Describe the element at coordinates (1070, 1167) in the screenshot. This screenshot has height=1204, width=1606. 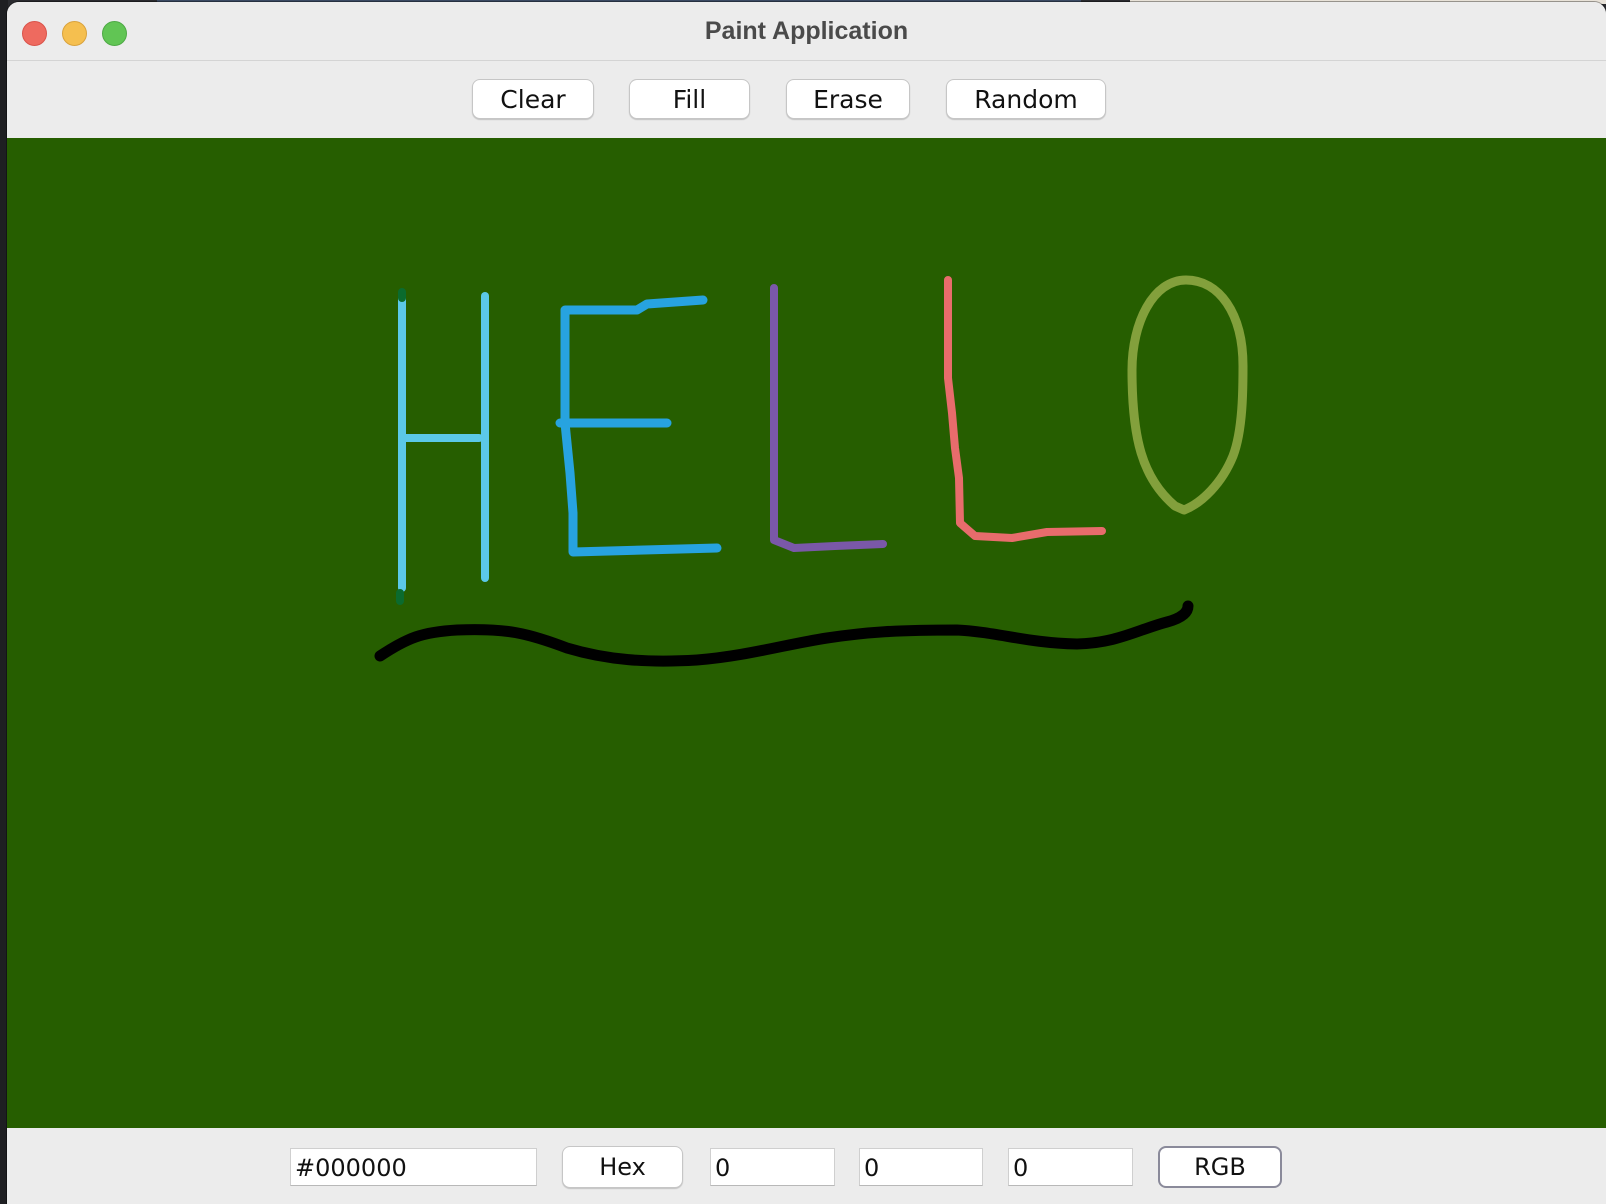
I see `blue-input: 0` at that location.